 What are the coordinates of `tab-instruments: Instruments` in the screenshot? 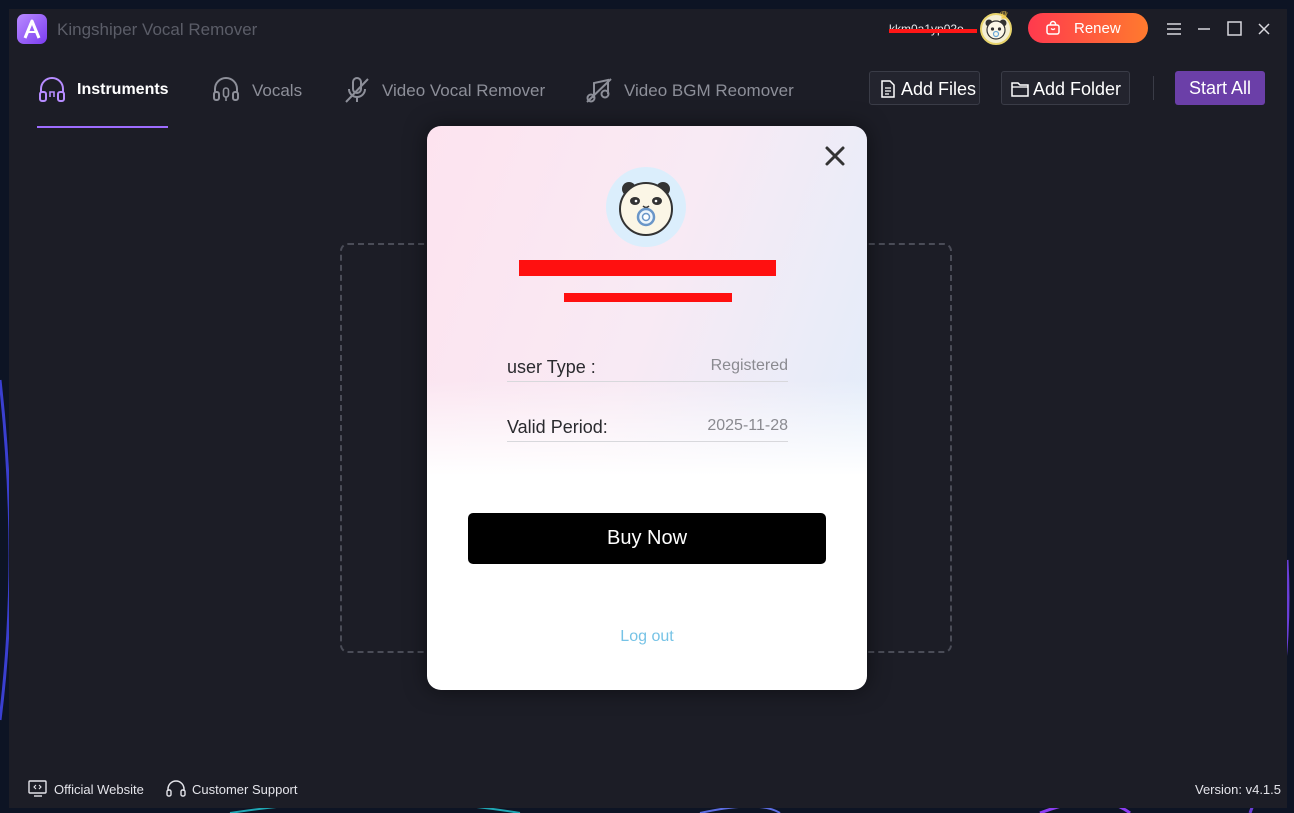 It's located at (104, 91).